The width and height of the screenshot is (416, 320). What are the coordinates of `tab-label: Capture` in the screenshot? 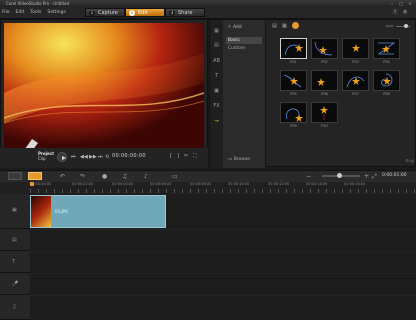 It's located at (108, 12).